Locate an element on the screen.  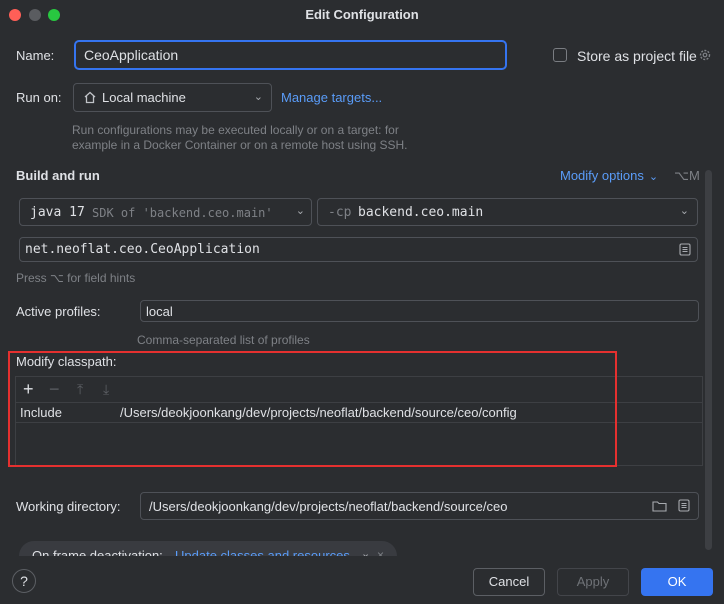
active-profiles-input: local is located at coordinates (419, 311).